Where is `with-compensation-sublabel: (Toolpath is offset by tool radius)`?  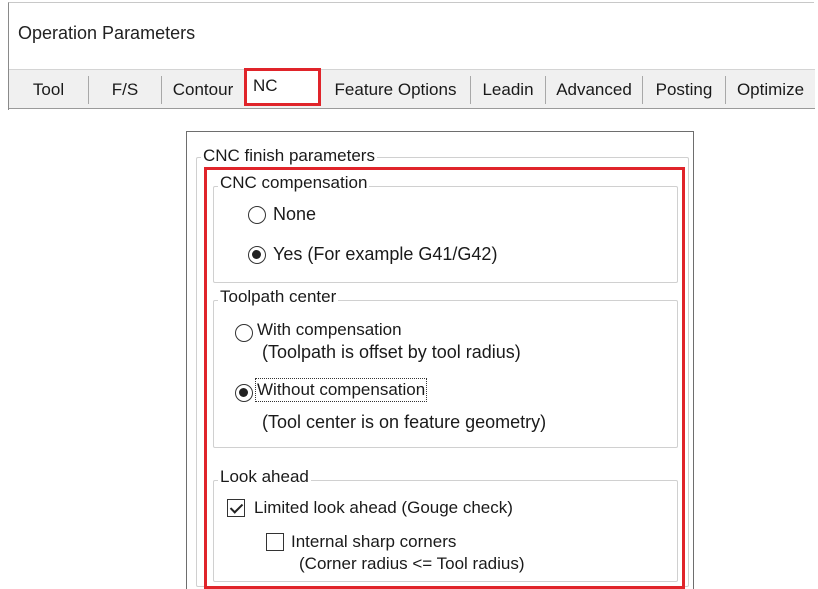 with-compensation-sublabel: (Toolpath is offset by tool radius) is located at coordinates (391, 352).